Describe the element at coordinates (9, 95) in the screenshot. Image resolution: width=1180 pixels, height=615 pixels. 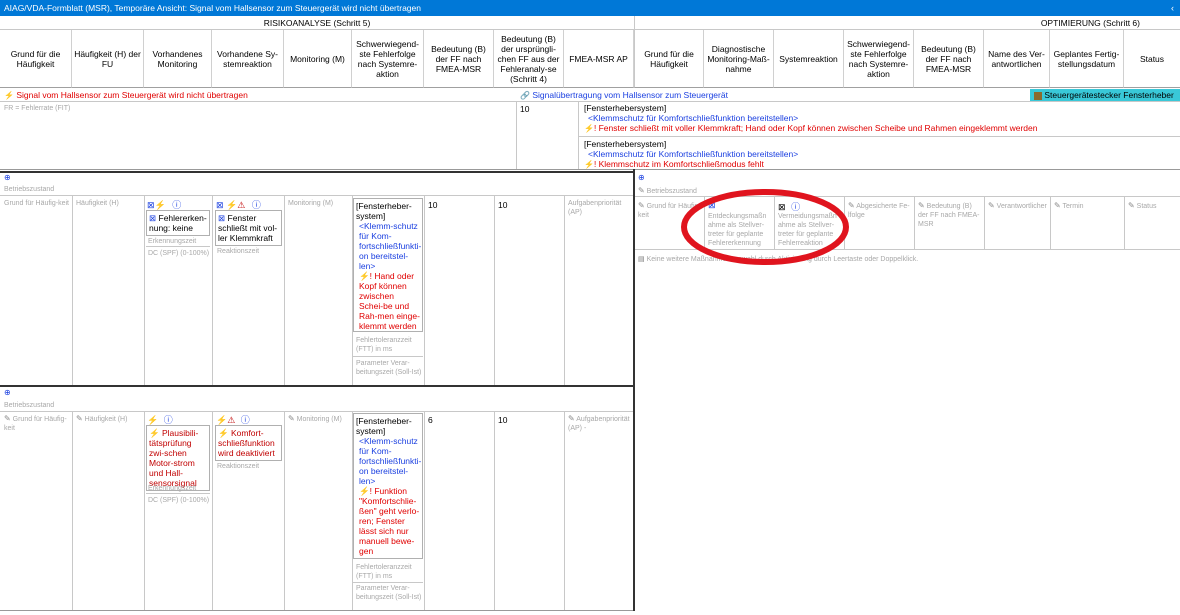
I see `failure-cause-icon: ⚡` at that location.